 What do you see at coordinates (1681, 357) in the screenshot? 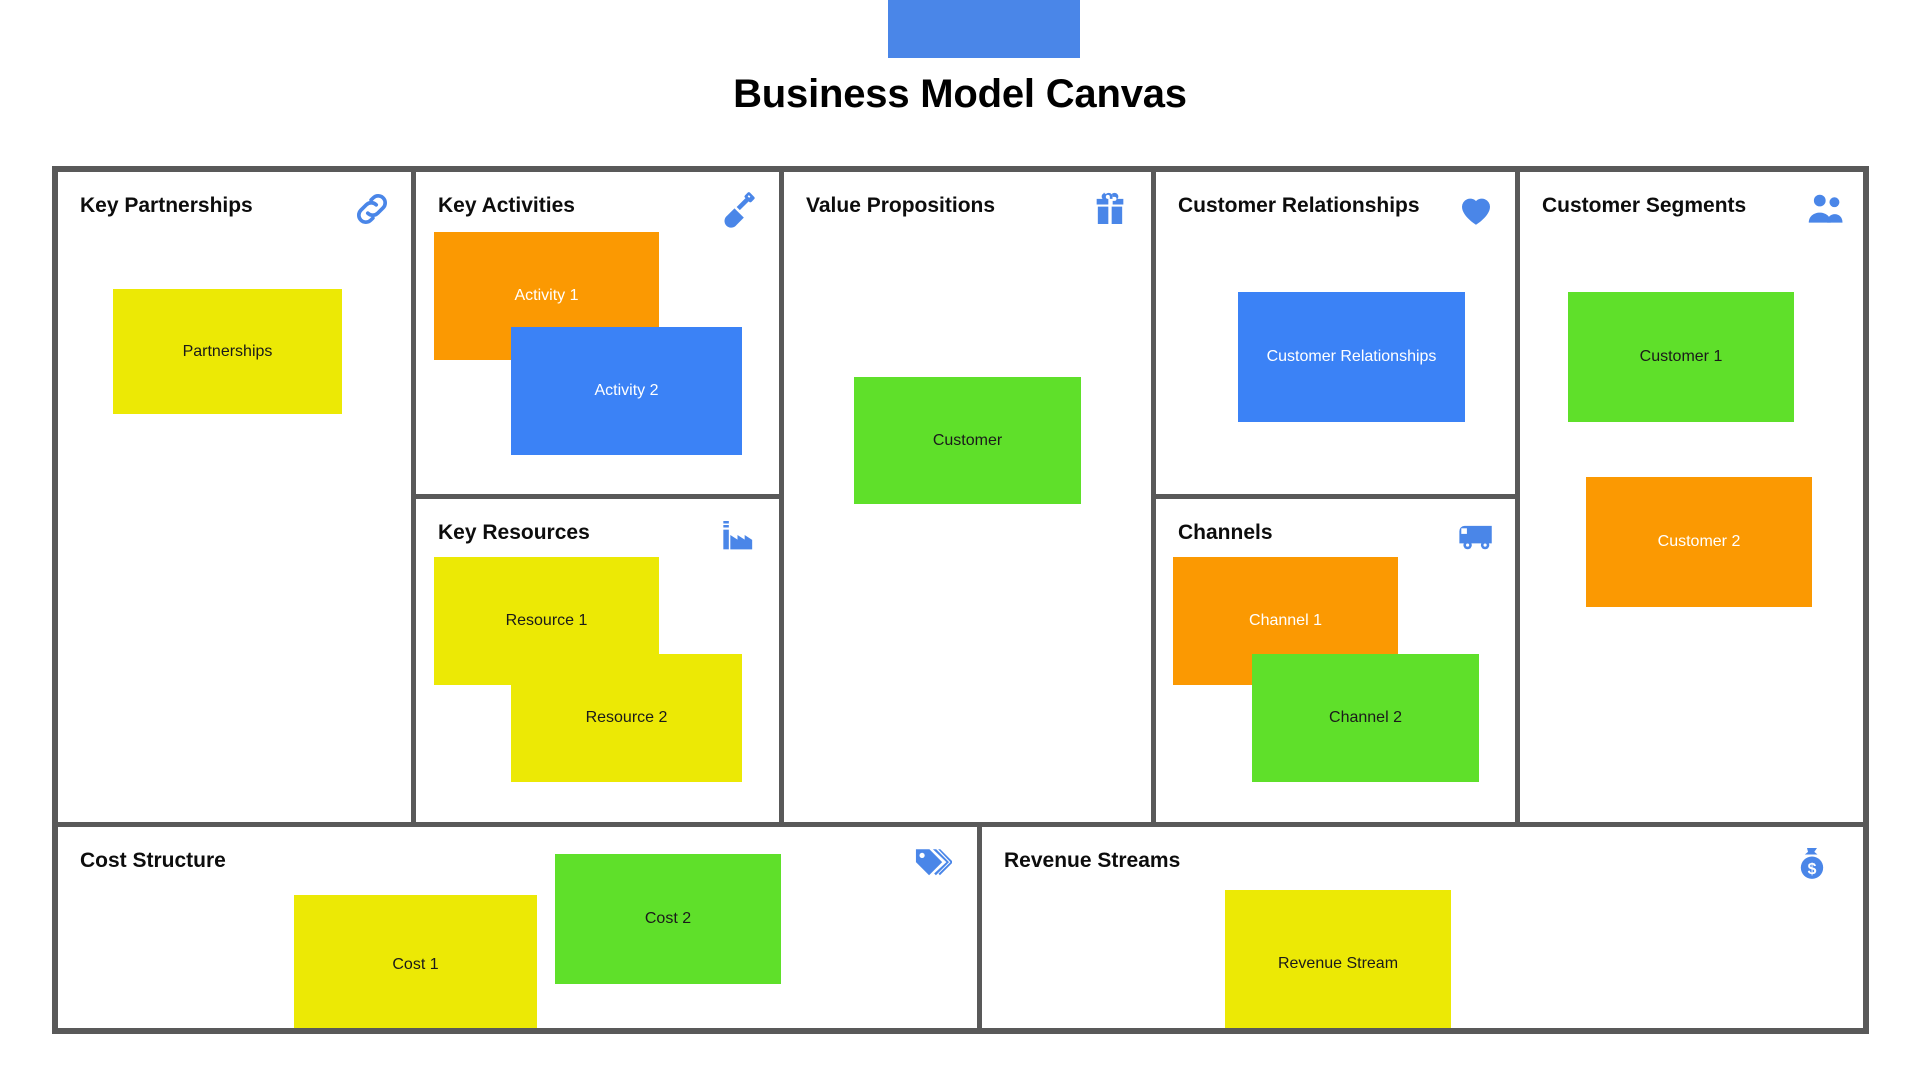
I see `note-customer-1: Customer 1` at bounding box center [1681, 357].